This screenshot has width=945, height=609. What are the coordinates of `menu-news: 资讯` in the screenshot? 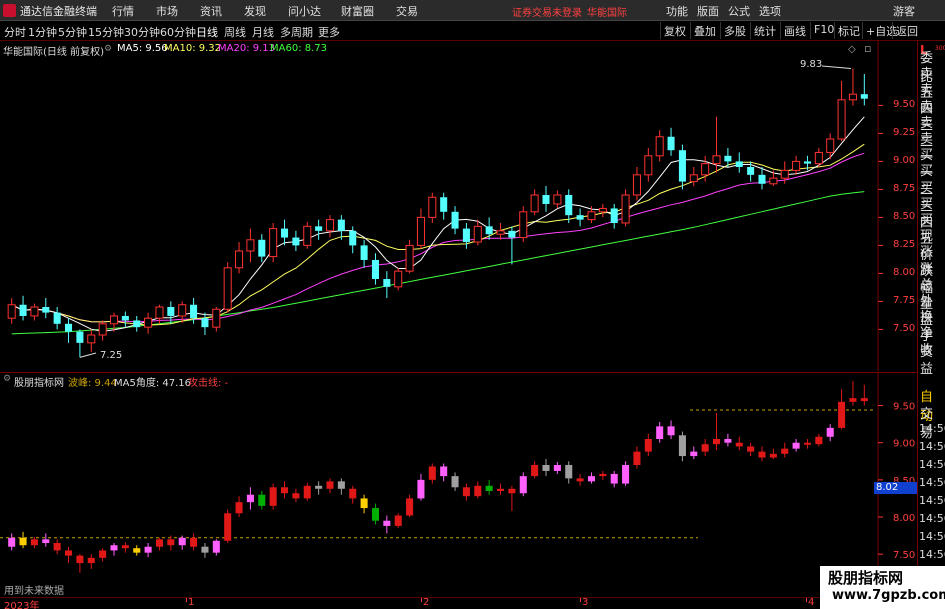 It's located at (211, 11).